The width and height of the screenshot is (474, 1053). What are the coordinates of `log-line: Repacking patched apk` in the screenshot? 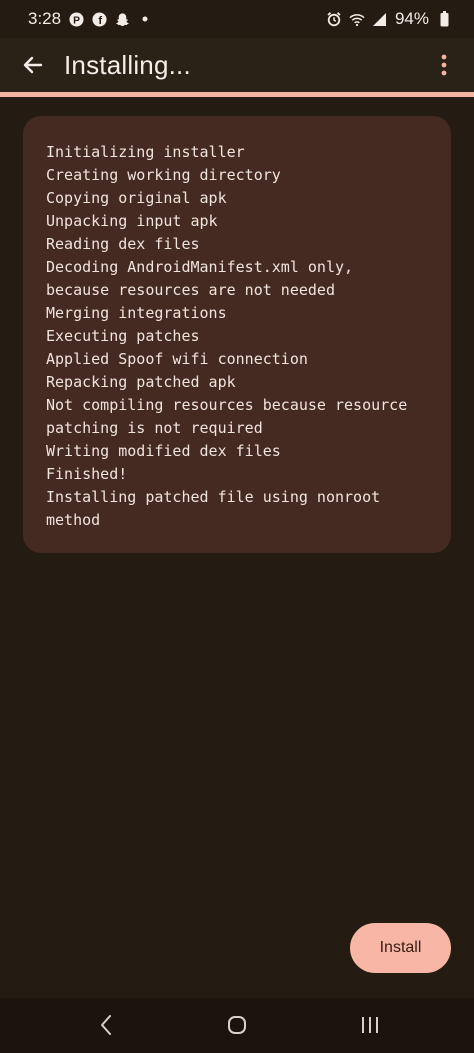 It's located at (141, 382).